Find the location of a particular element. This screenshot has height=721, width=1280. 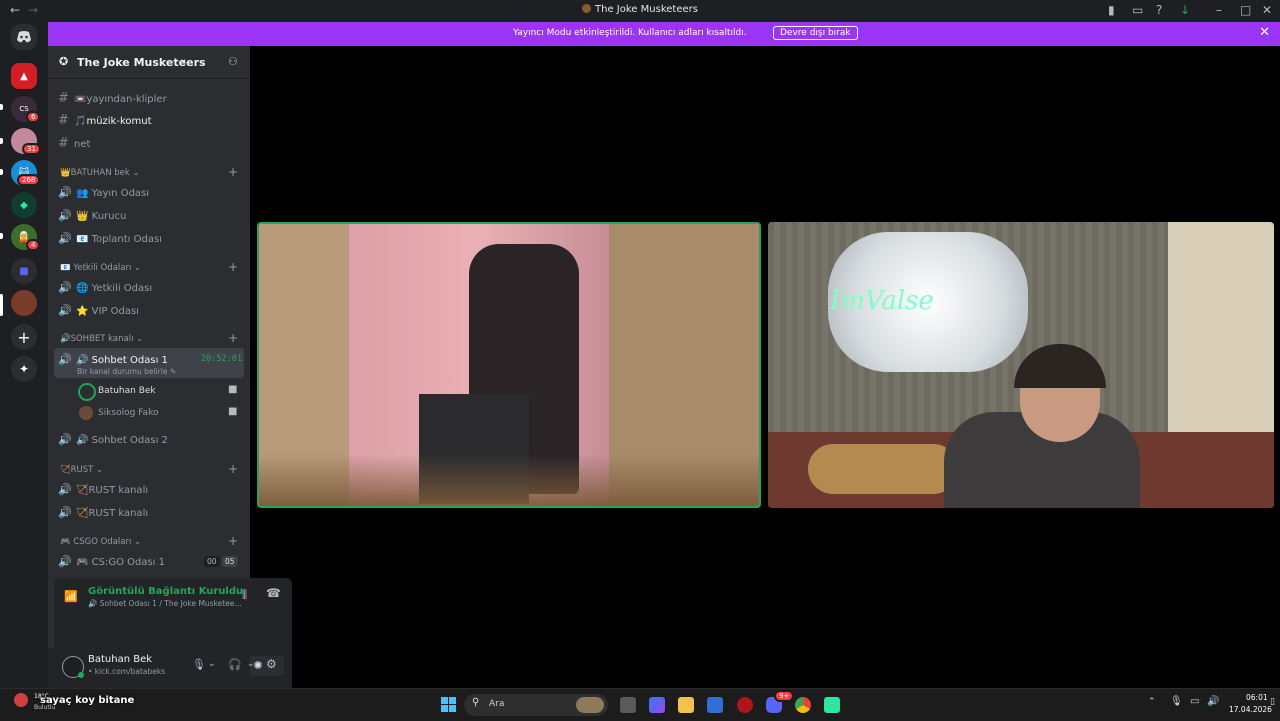

discord-home-icon is located at coordinates (24, 37).